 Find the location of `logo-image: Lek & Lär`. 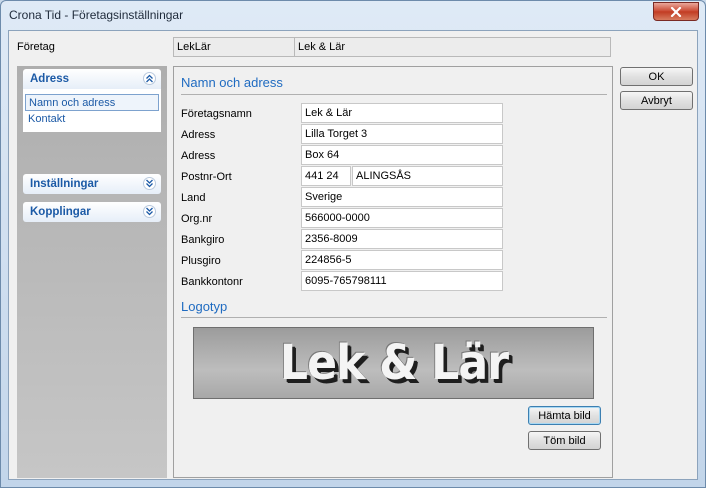

logo-image: Lek & Lär is located at coordinates (393, 363).